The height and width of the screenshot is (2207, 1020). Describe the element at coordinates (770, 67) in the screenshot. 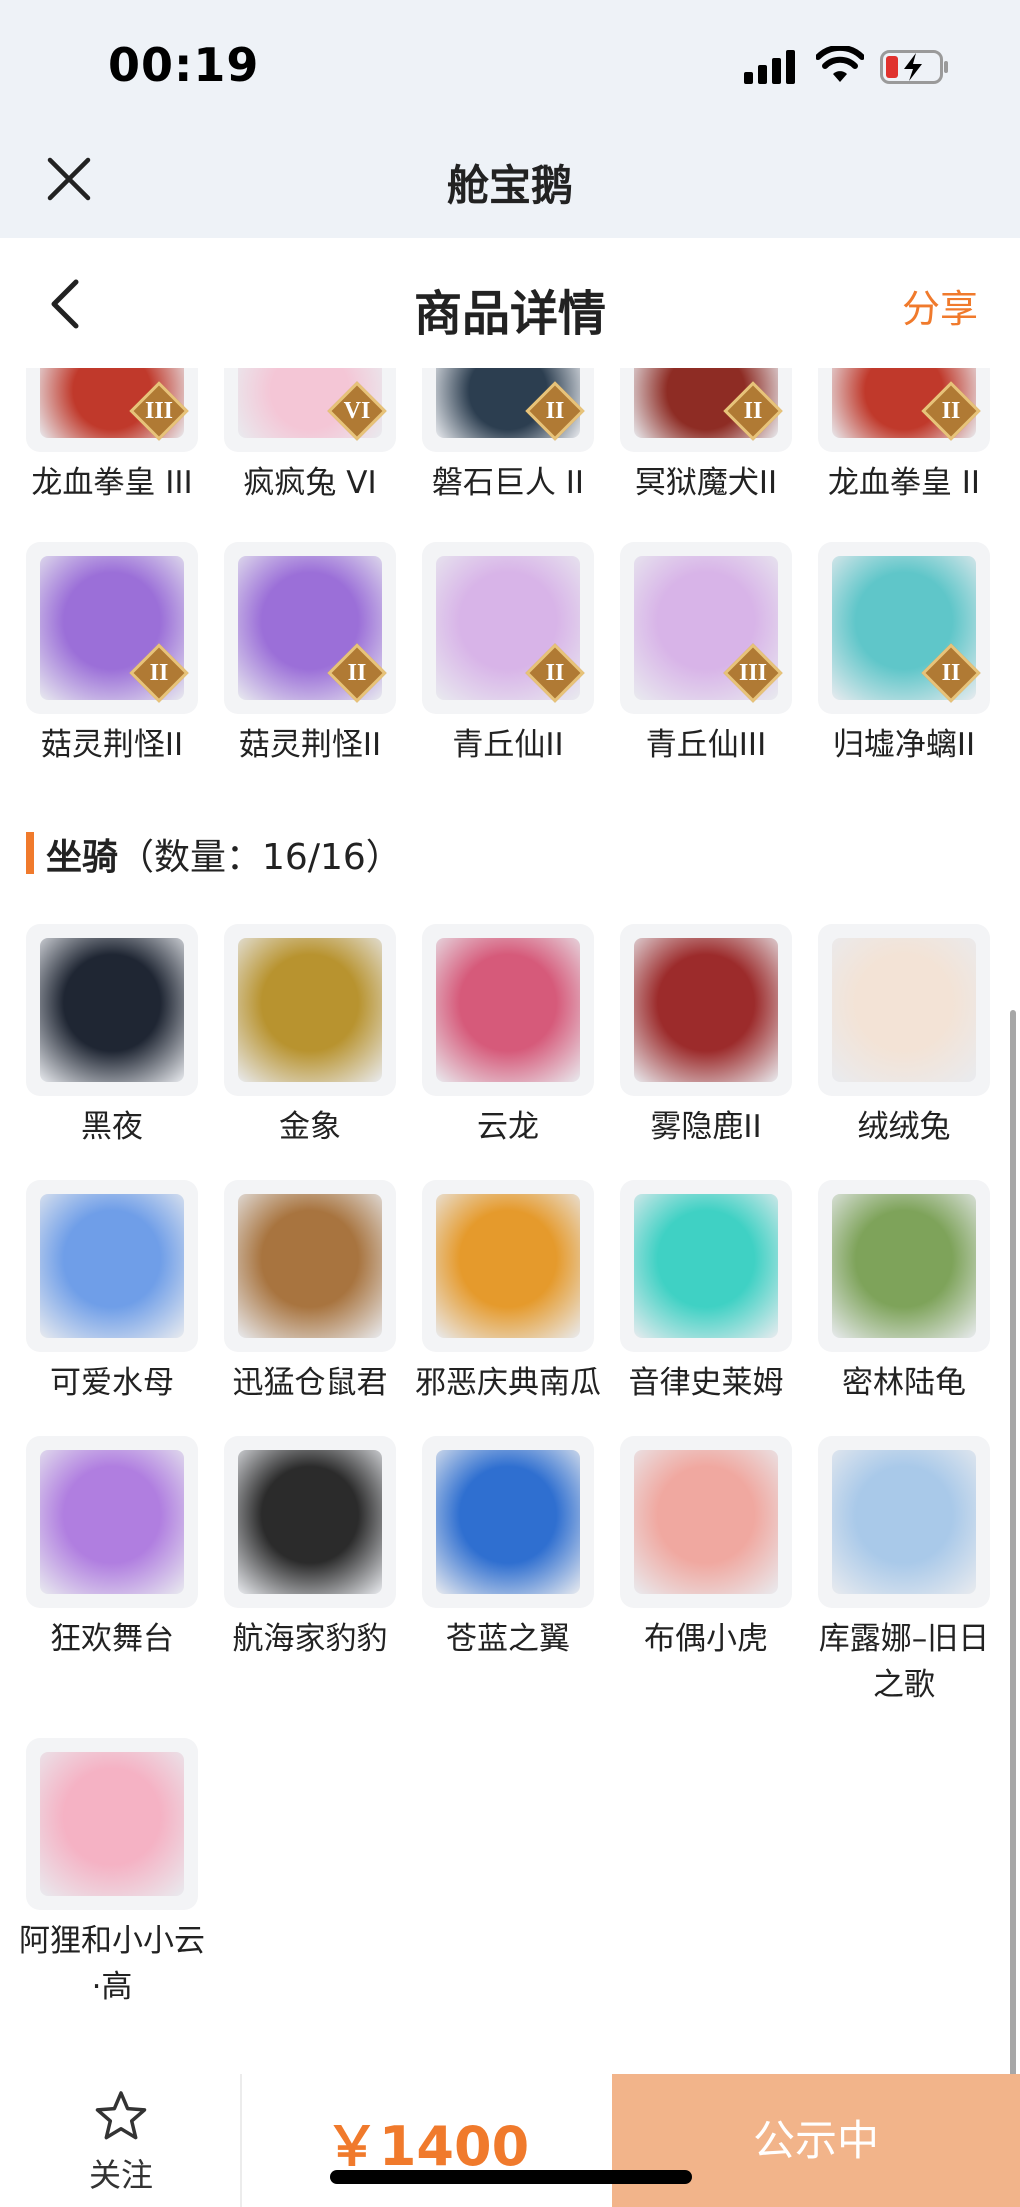

I see `signal-icon` at that location.